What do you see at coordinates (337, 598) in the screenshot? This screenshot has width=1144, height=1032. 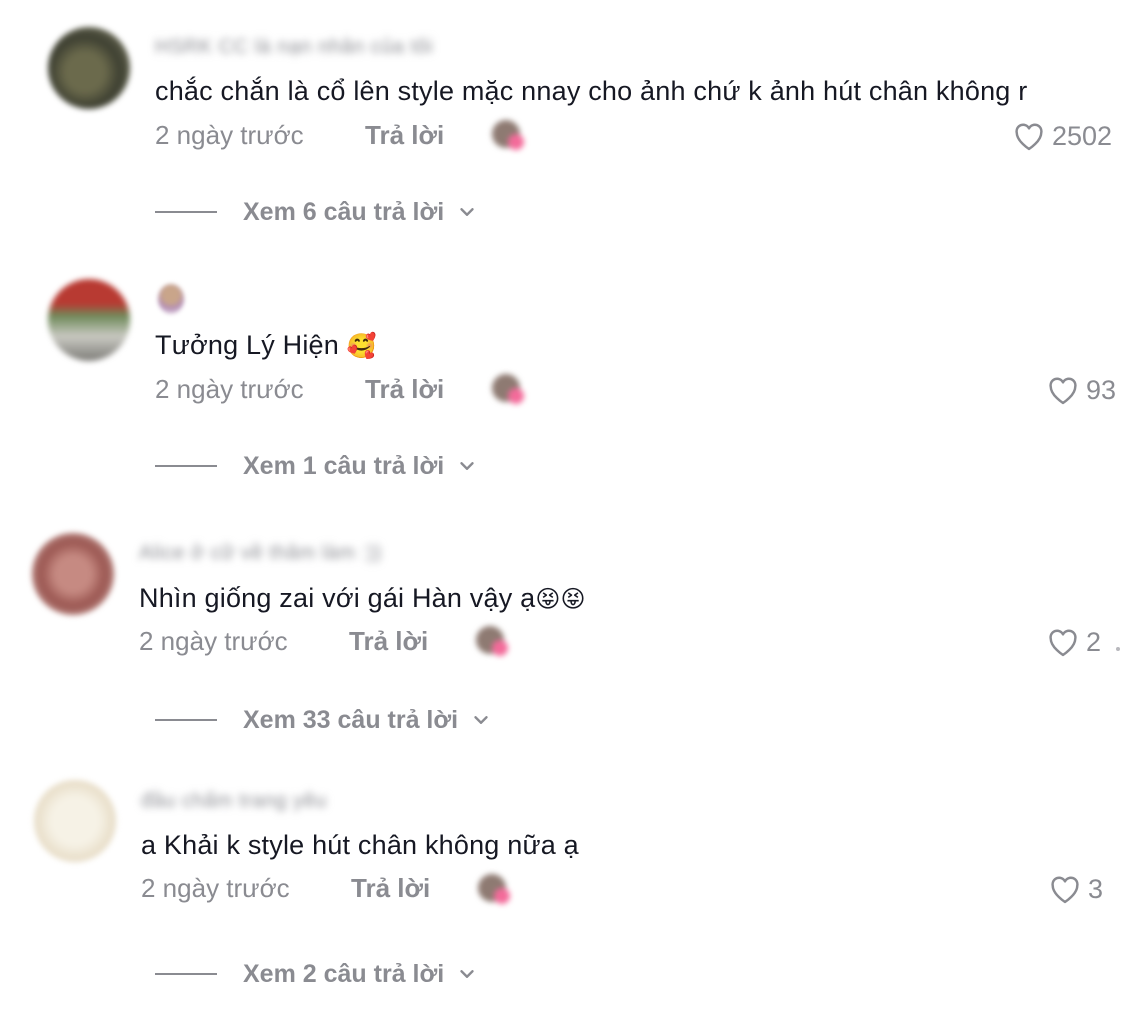 I see `comment-text-body: Nhìn giống zai với gái Hàn vậy ạ` at bounding box center [337, 598].